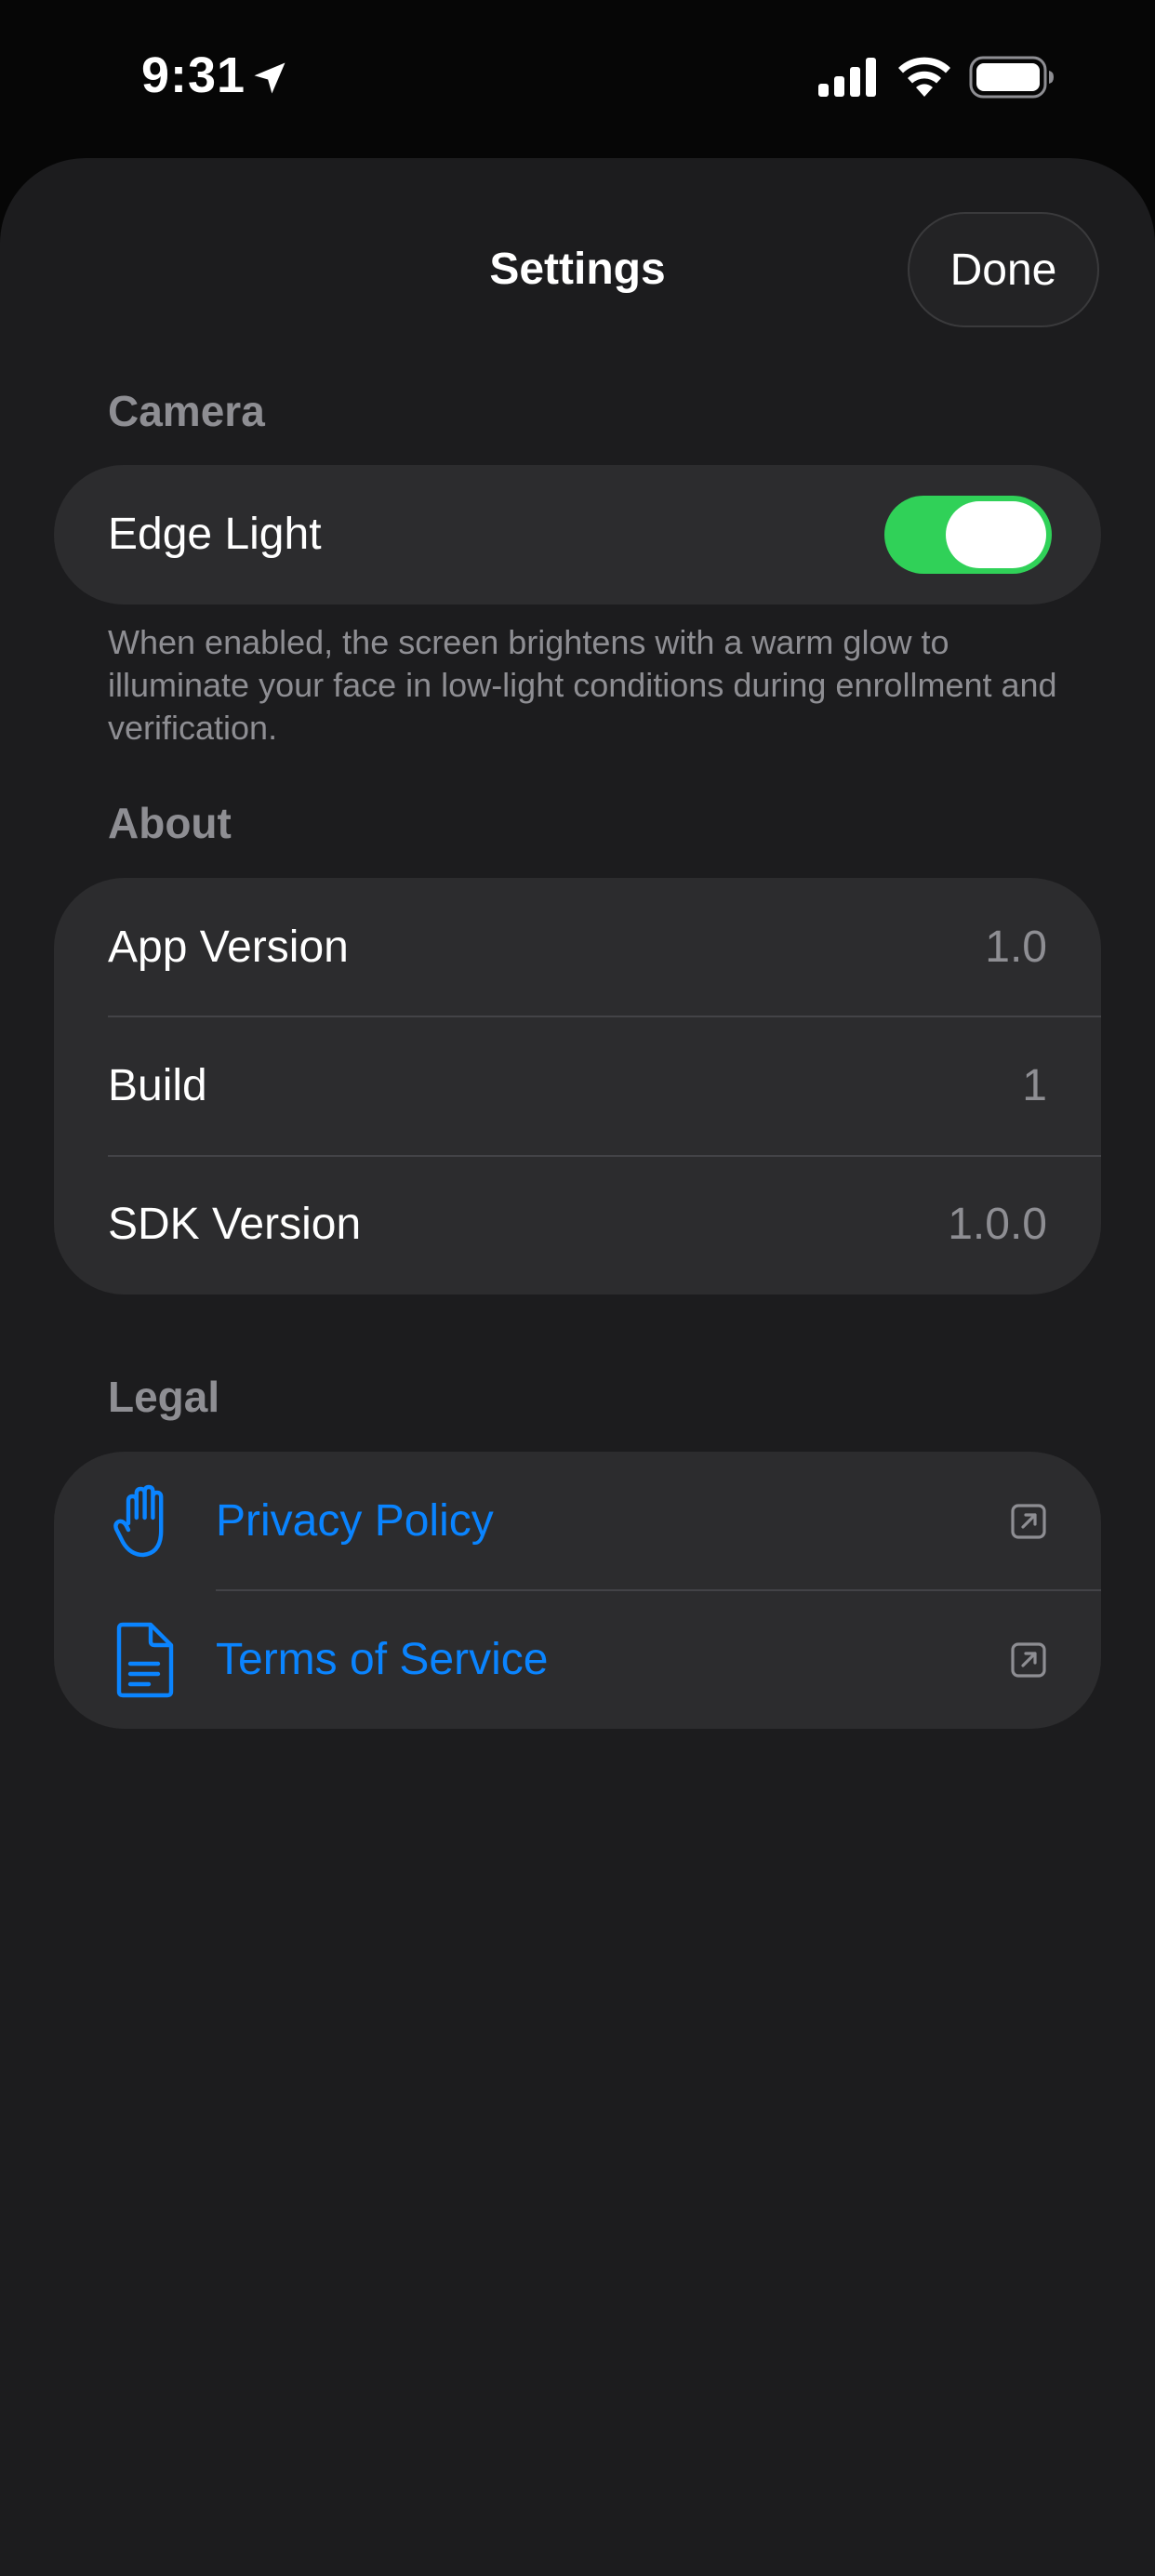 The image size is (1155, 2576). What do you see at coordinates (577, 1521) in the screenshot?
I see `privacy-policy-row: Privacy Policy` at bounding box center [577, 1521].